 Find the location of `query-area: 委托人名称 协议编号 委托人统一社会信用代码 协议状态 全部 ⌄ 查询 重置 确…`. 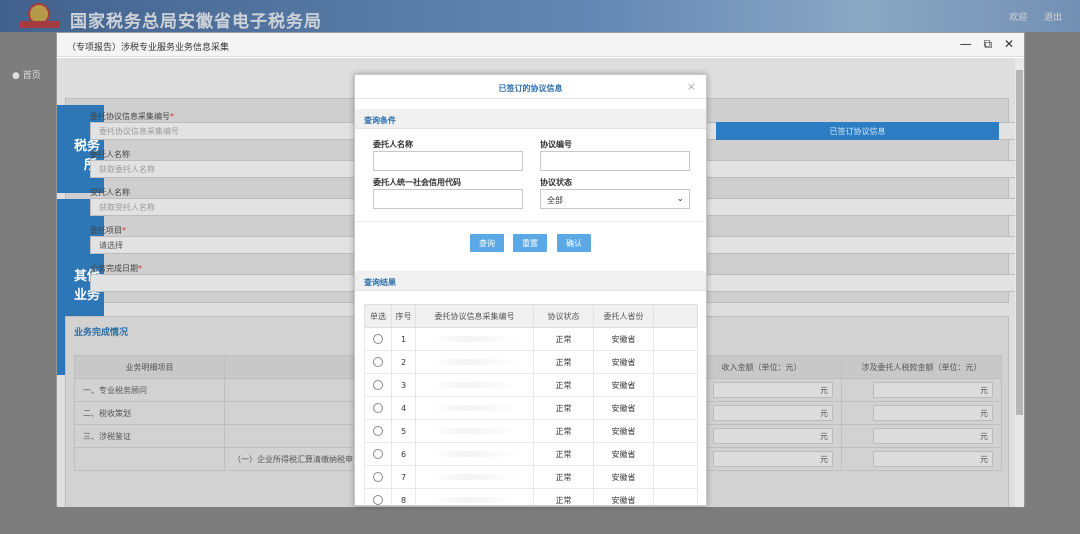

query-area: 委托人名称 协议编号 委托人统一社会信用代码 协议状态 全部 ⌄ 查询 重置 确… is located at coordinates (530, 200).